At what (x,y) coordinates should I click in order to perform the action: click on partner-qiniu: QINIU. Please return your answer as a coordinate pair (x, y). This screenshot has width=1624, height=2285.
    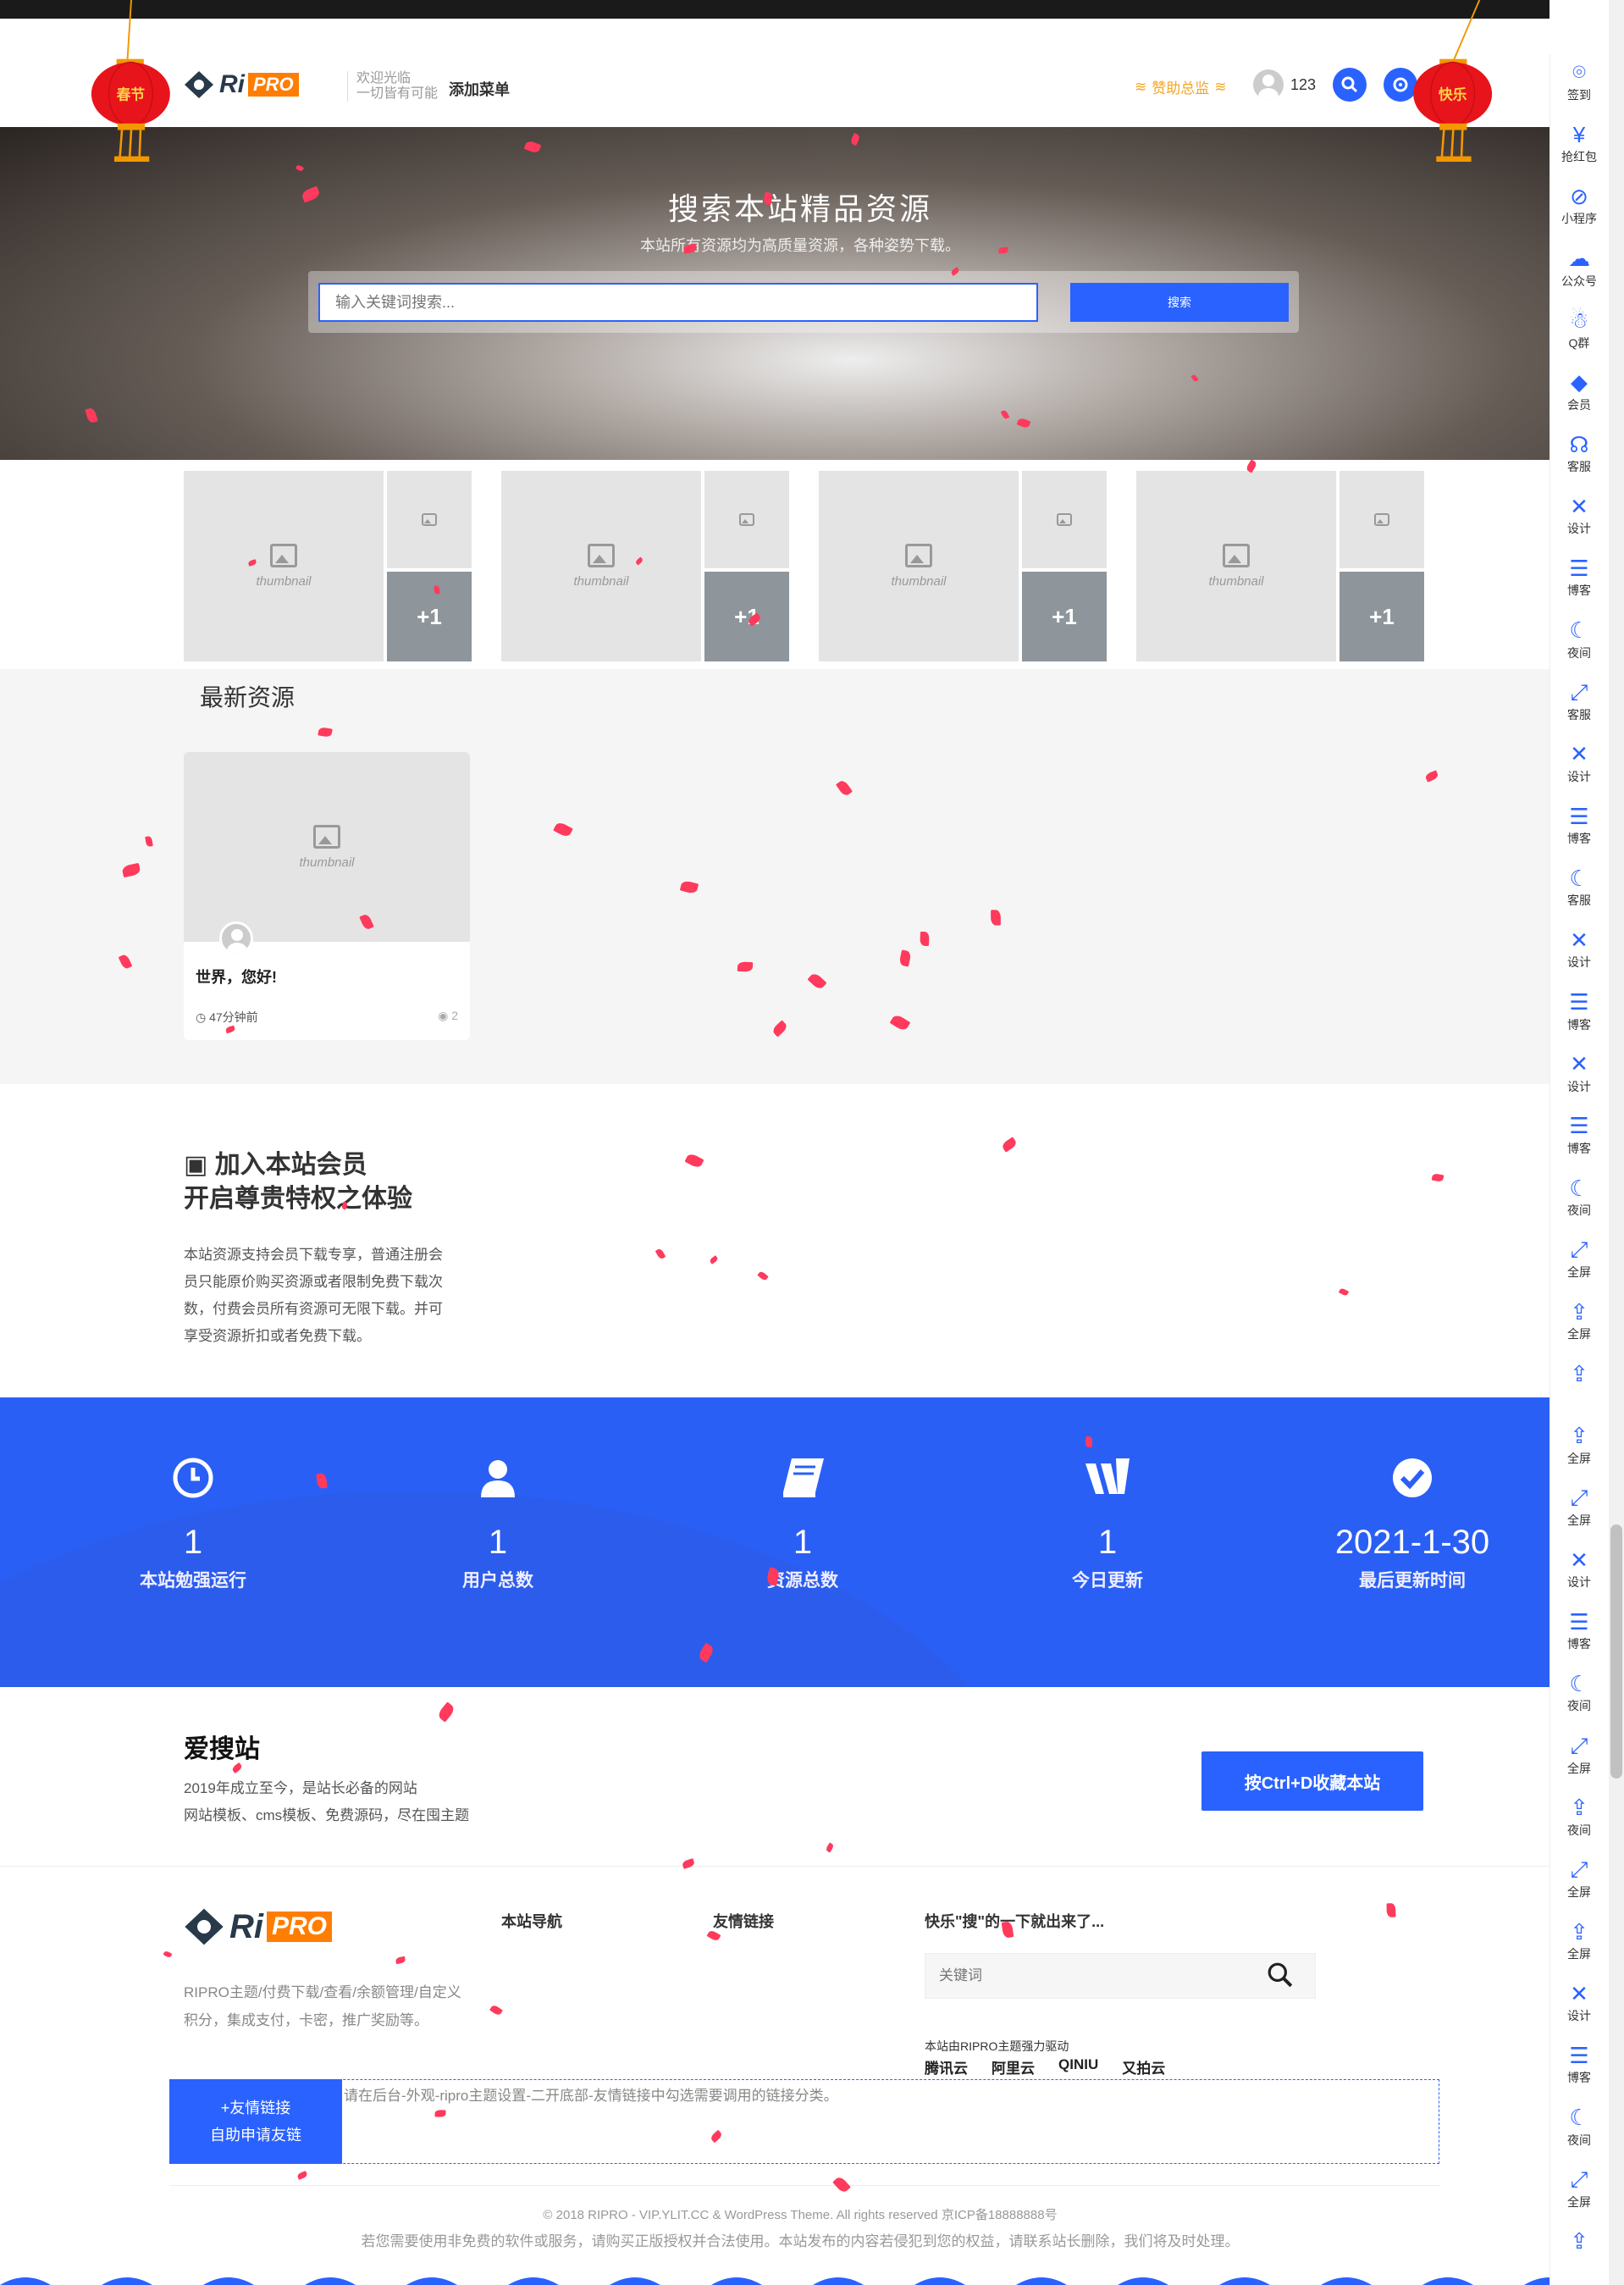
    Looking at the image, I should click on (1078, 2067).